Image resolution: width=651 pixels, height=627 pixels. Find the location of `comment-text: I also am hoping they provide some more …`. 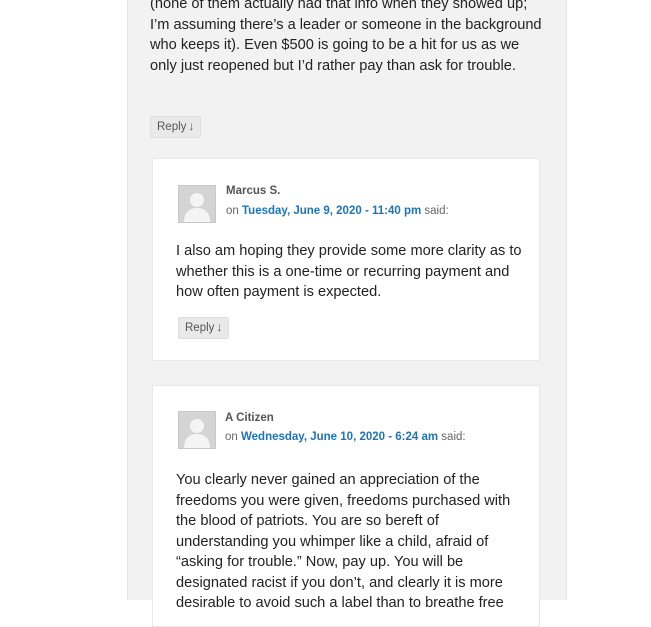

comment-text: I also am hoping they provide some more … is located at coordinates (349, 271).